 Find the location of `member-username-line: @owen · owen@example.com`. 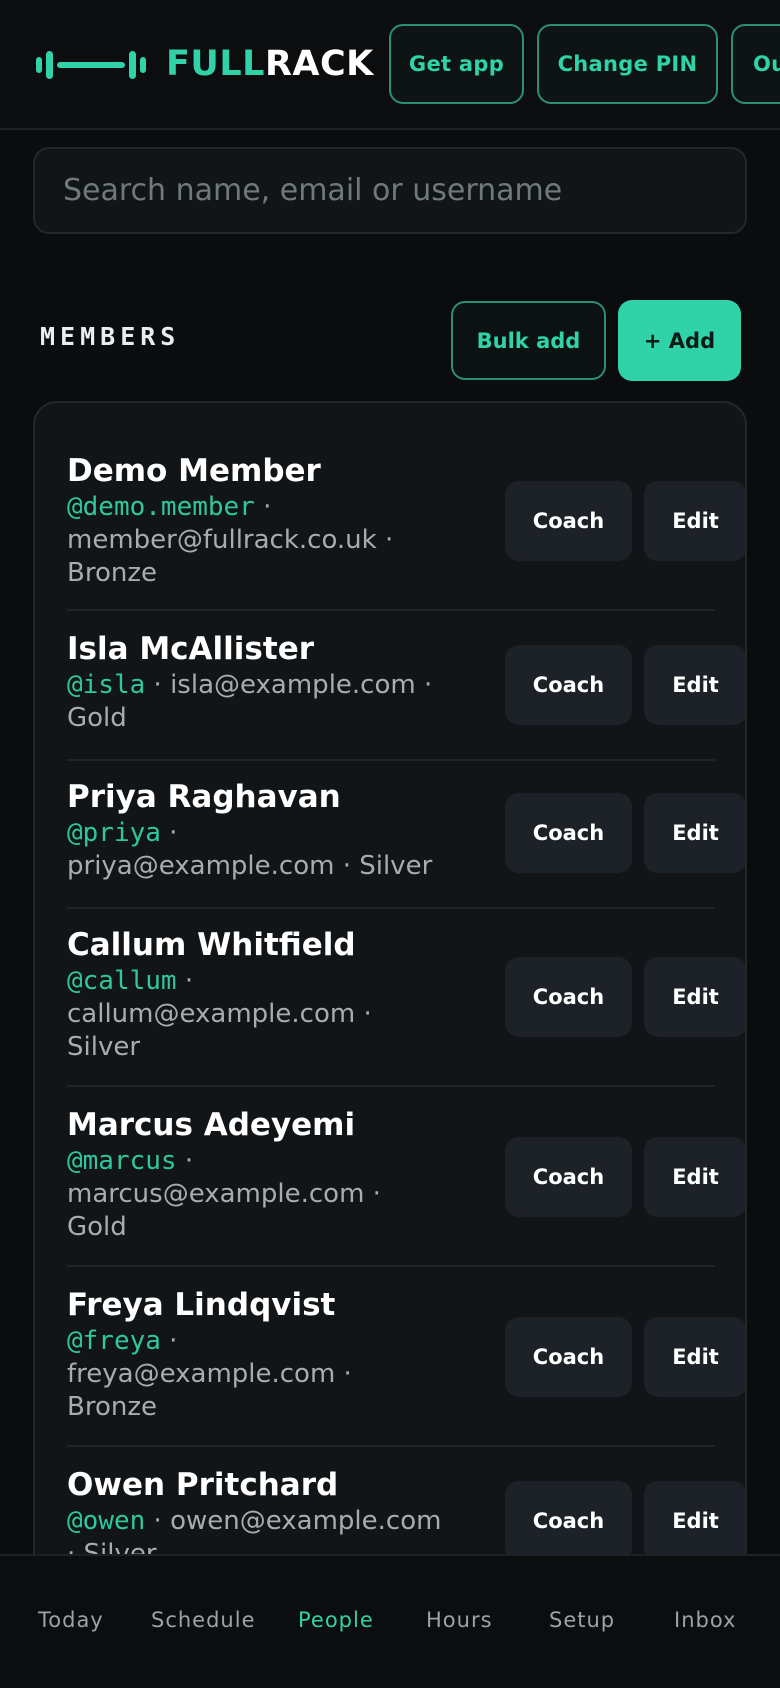

member-username-line: @owen · owen@example.com is located at coordinates (254, 1521).